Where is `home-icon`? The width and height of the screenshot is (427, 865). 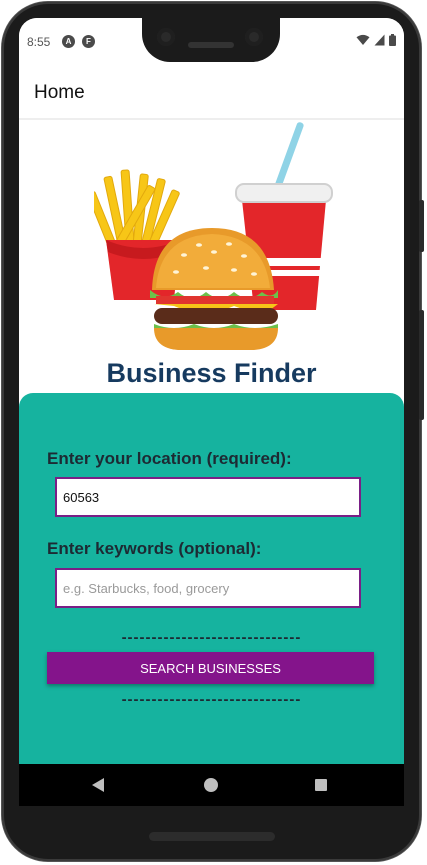
home-icon is located at coordinates (211, 785).